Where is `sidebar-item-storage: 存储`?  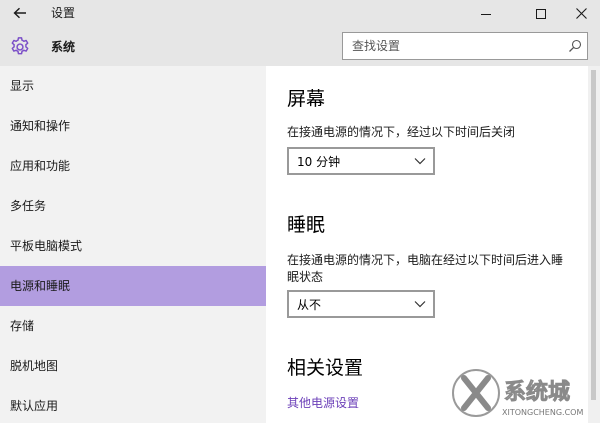 sidebar-item-storage: 存储 is located at coordinates (133, 326).